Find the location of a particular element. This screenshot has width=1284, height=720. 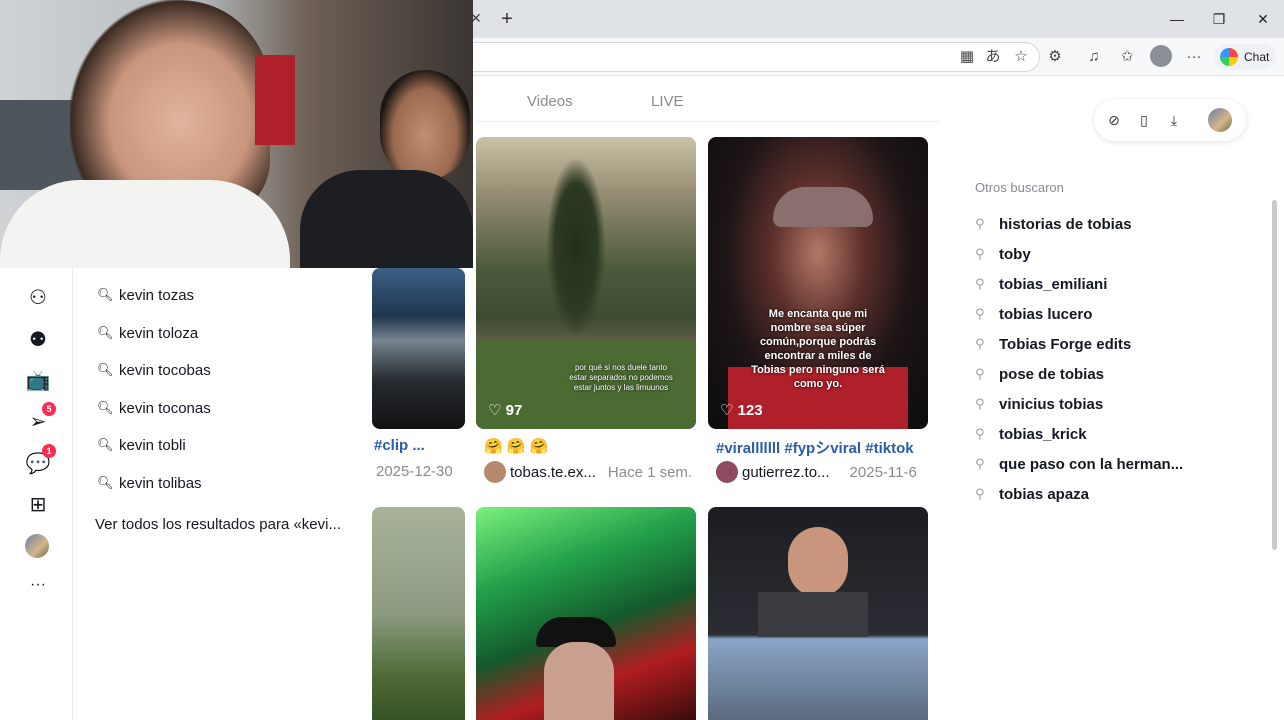

phone-icon: ▯ is located at coordinates (1144, 120).